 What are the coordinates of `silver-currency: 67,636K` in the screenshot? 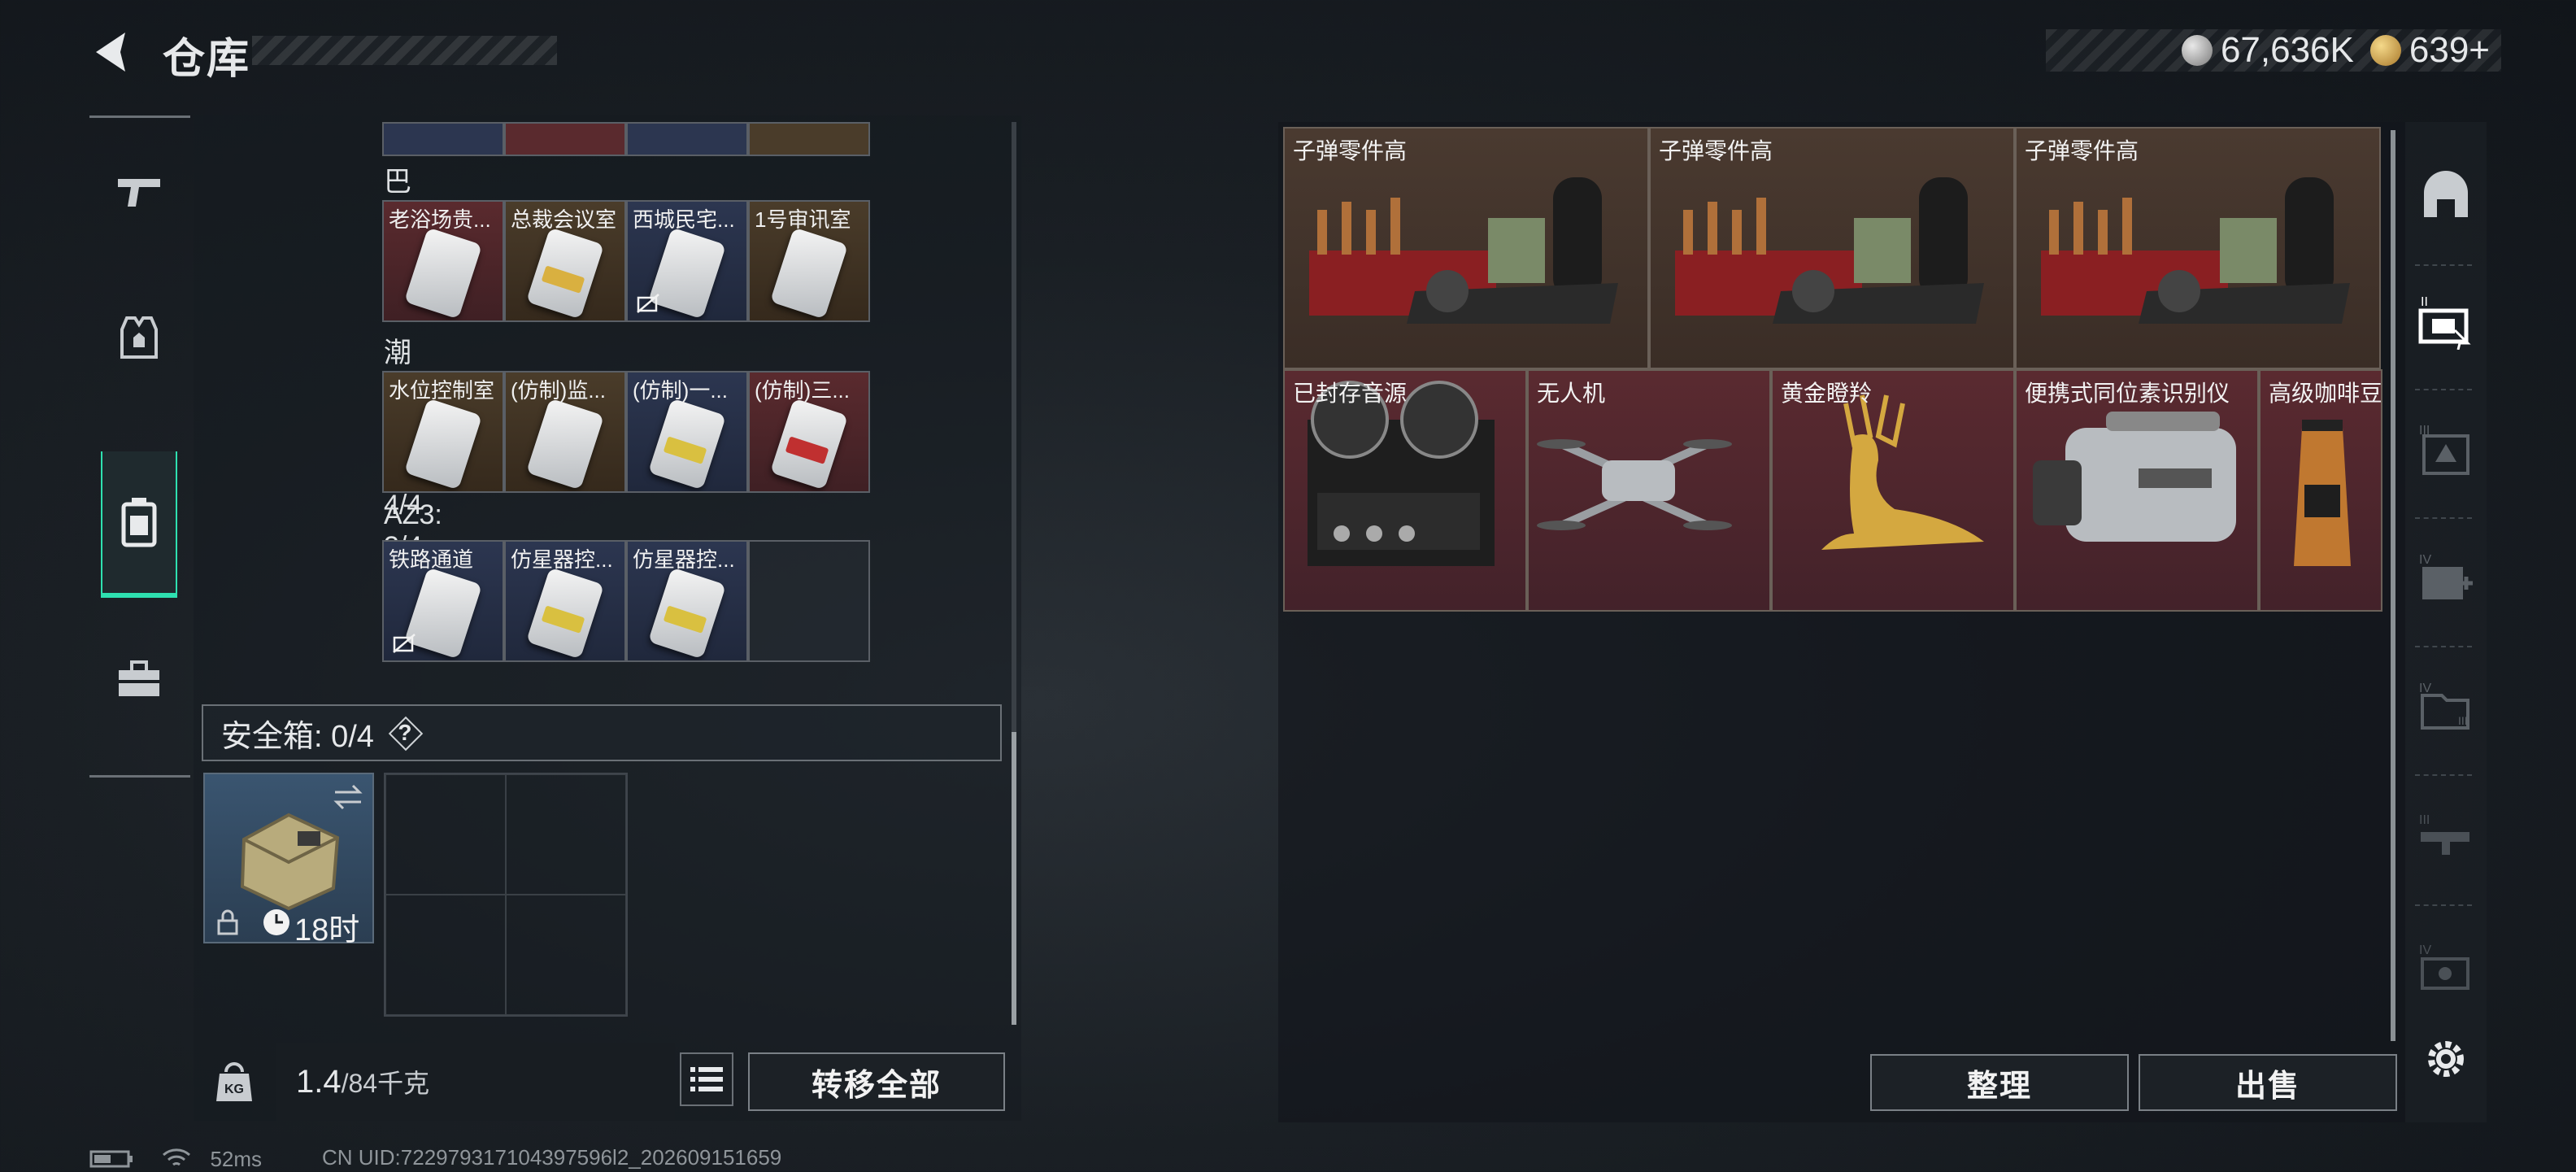 It's located at (2268, 50).